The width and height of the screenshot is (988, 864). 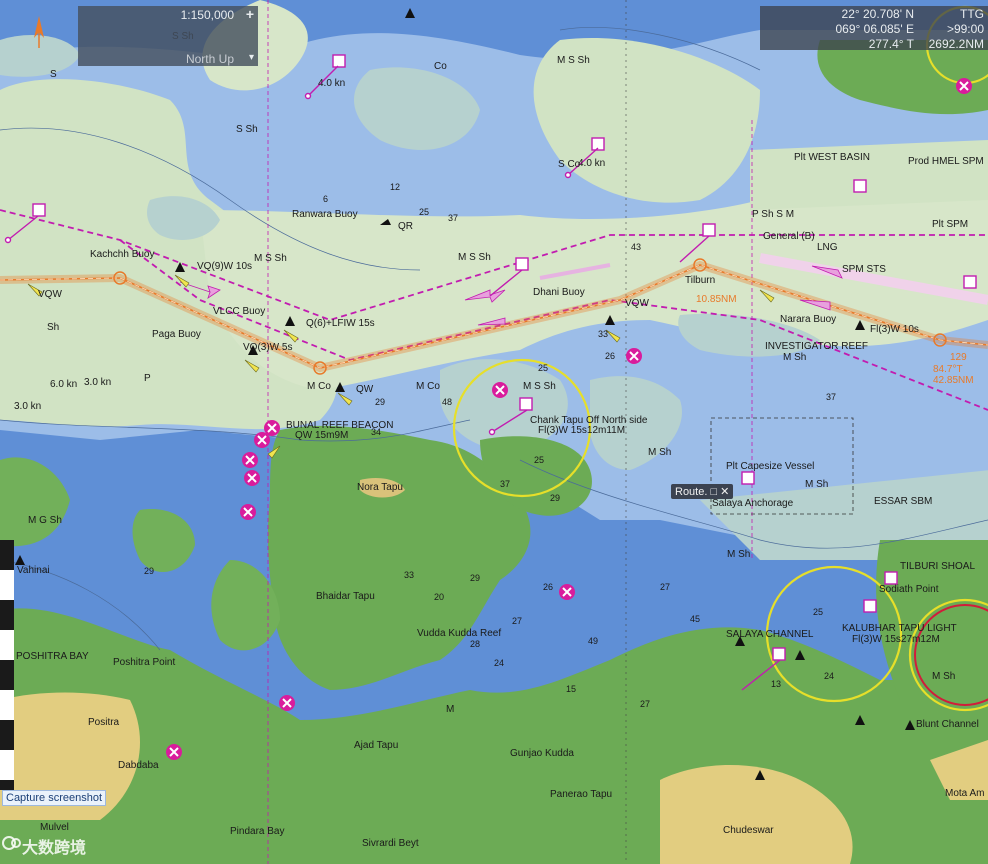 I want to click on zoom-in-button: +, so click(x=250, y=14).